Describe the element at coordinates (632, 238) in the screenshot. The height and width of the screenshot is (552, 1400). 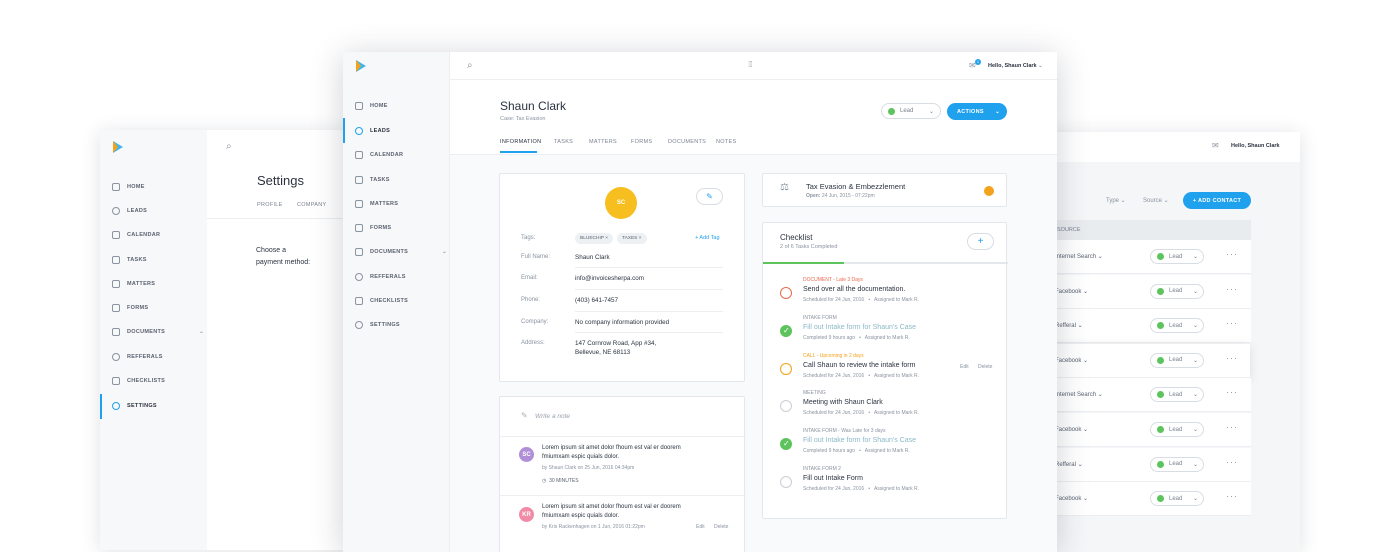
I see `tag-taxes: TAXES ×` at that location.